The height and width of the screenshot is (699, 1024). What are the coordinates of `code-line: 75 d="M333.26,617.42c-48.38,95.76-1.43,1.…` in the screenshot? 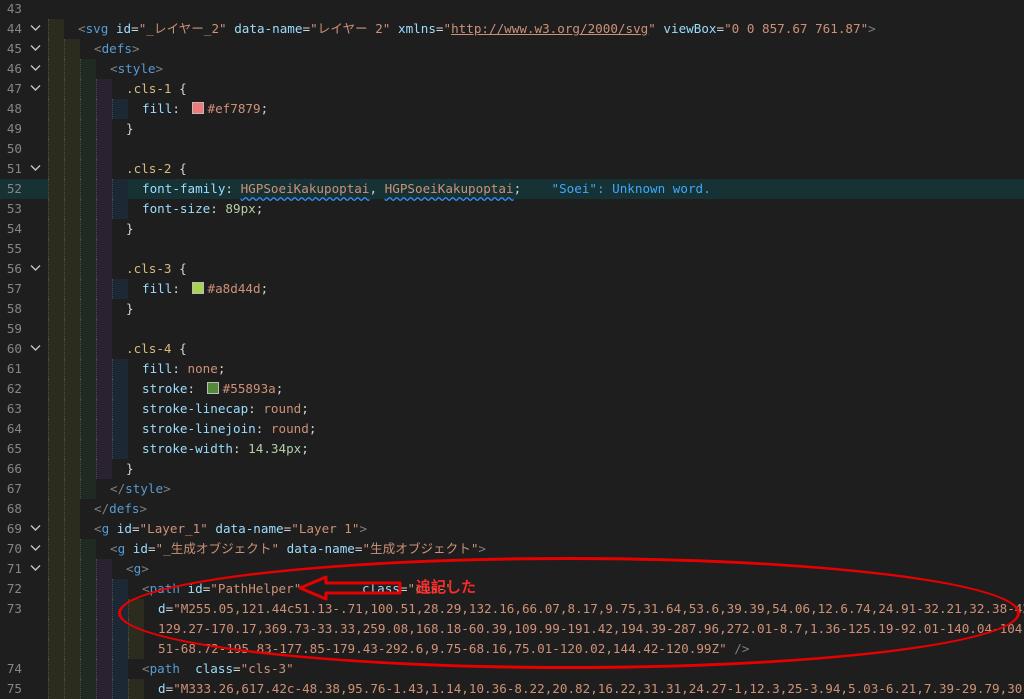 It's located at (512, 689).